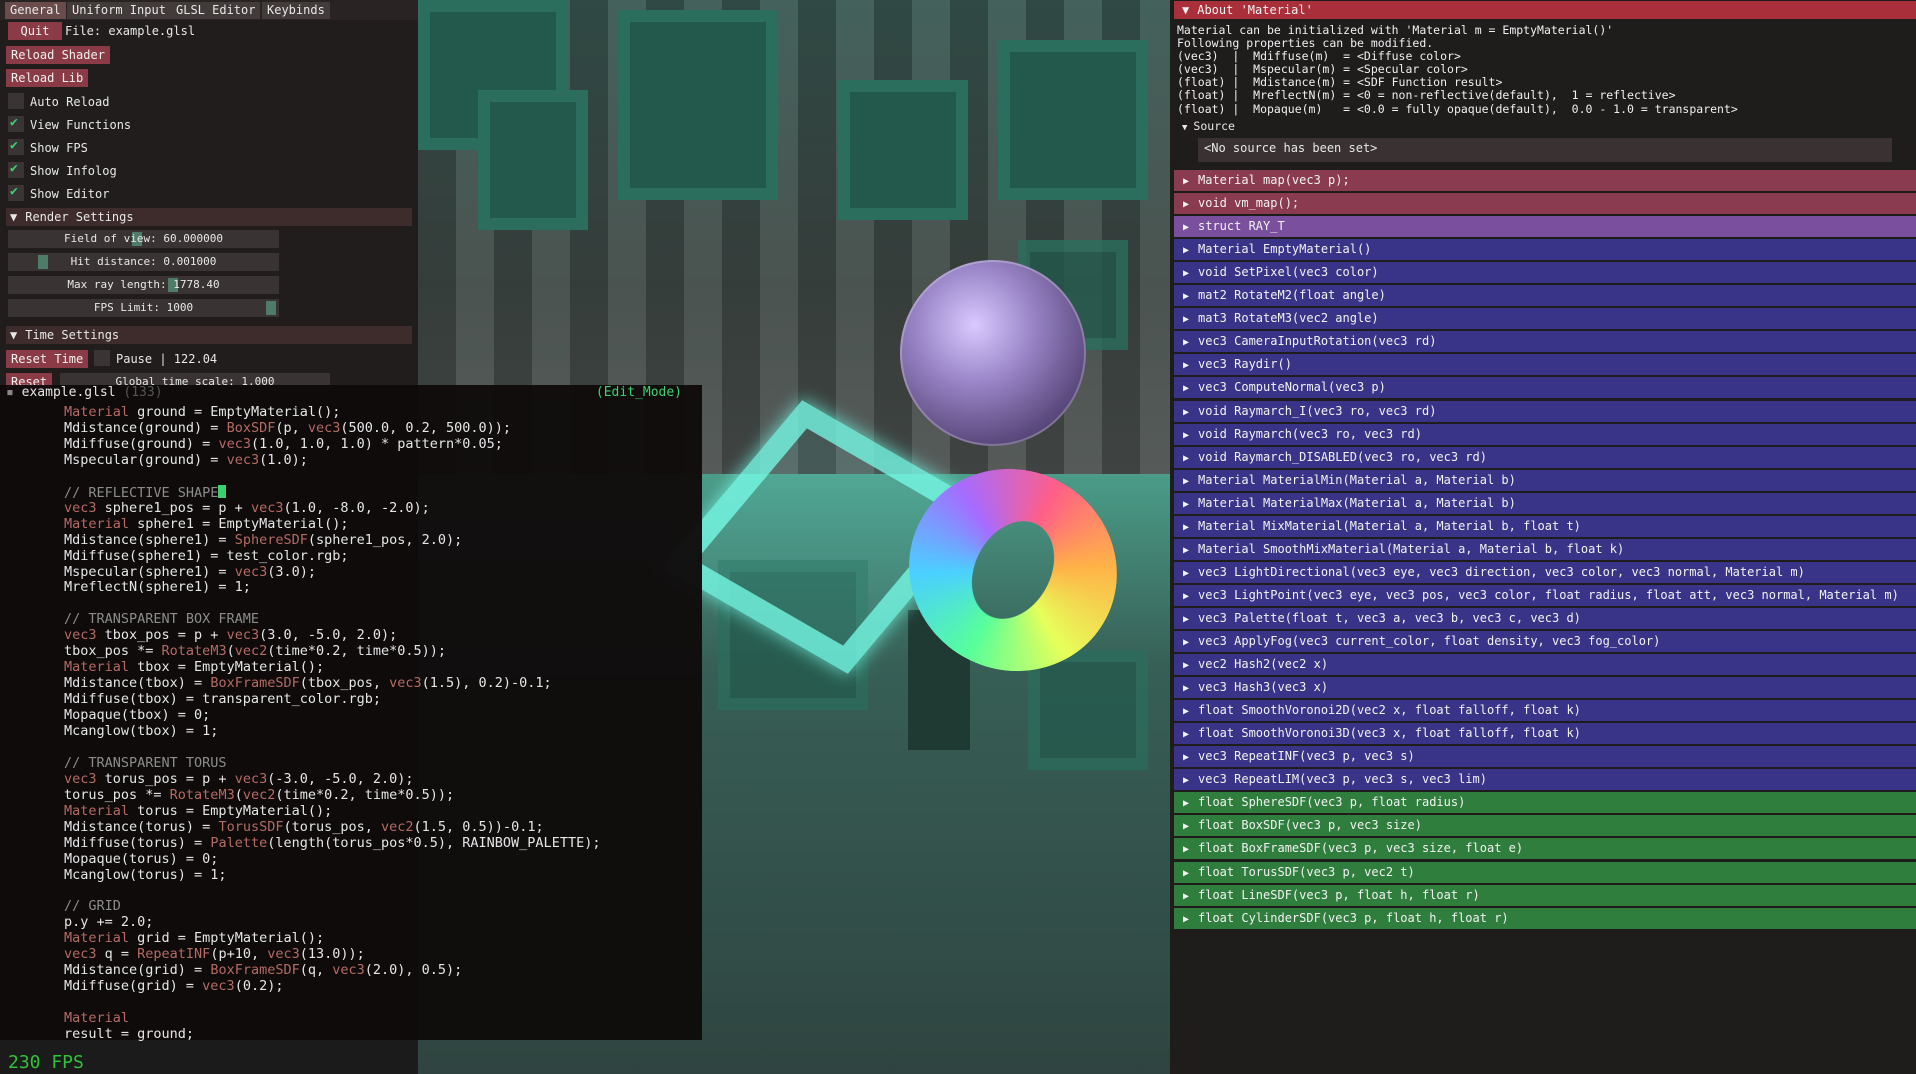 Image resolution: width=1916 pixels, height=1074 pixels. Describe the element at coordinates (1292, 387) in the screenshot. I see `function-label: vec3 ComputeNormal(vec3 p)` at that location.